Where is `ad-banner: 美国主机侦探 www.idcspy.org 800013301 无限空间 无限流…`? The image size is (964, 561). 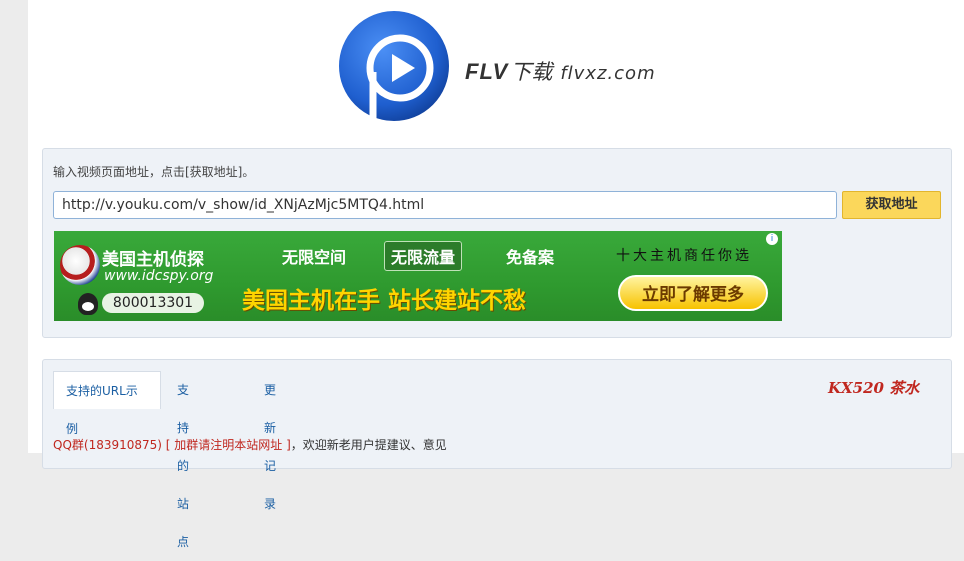 ad-banner: 美国主机侦探 www.idcspy.org 800013301 无限空间 无限流… is located at coordinates (418, 276).